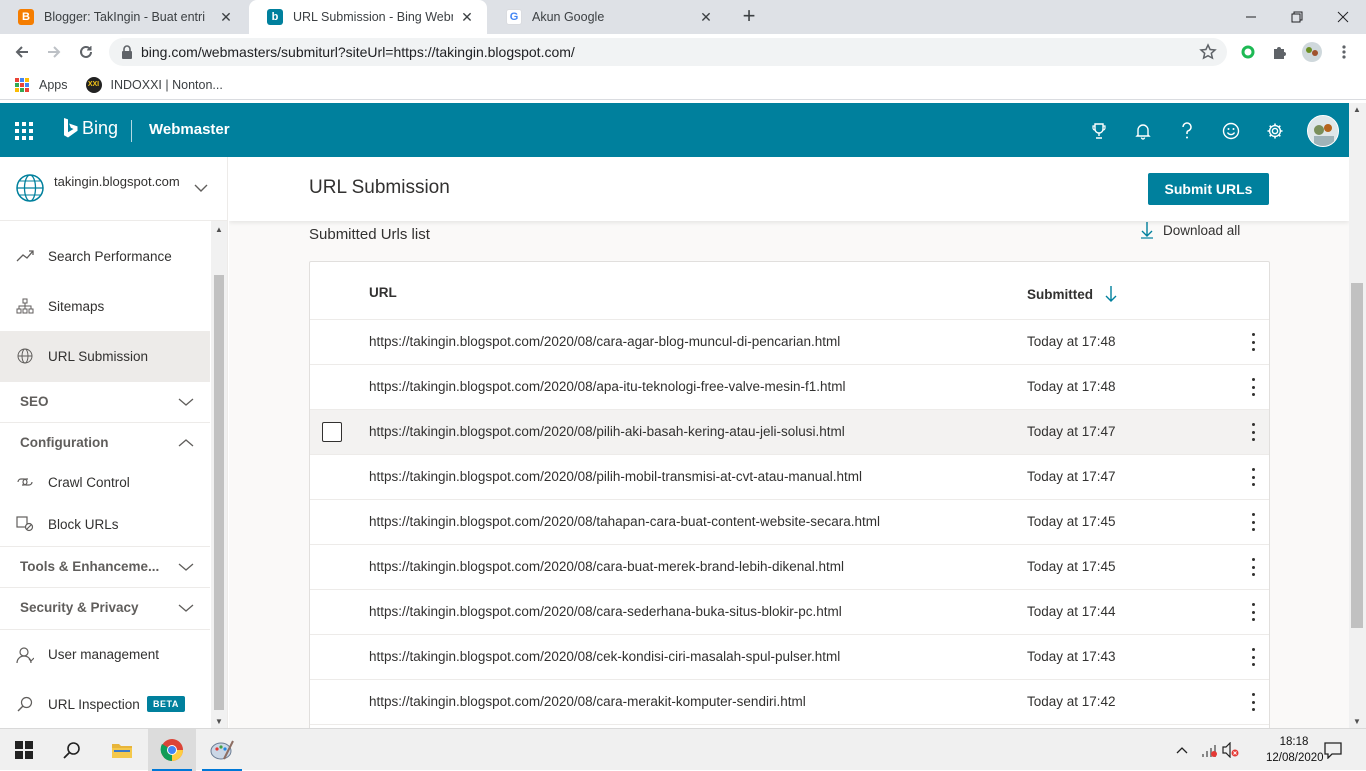  I want to click on sidebar-scrollbar: ▲ ▼, so click(219, 474).